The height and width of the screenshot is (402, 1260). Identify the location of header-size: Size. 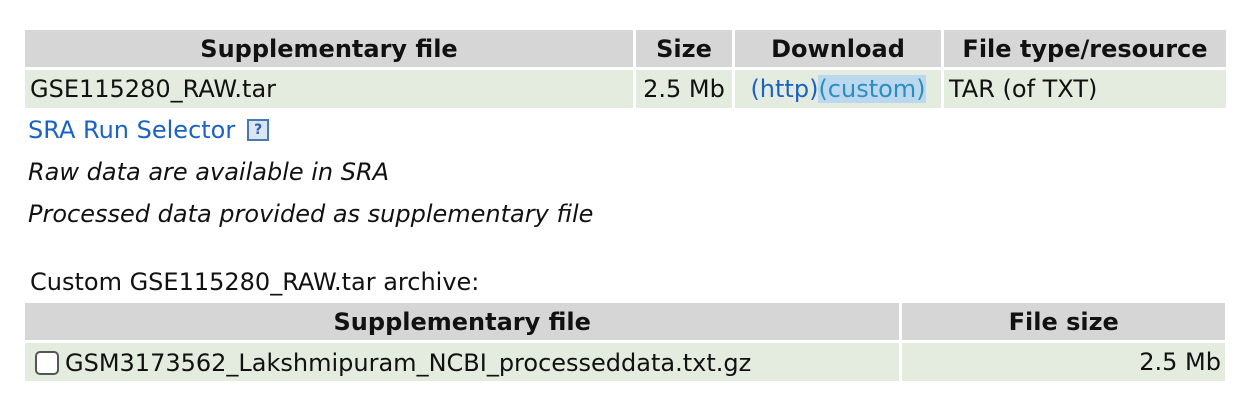
(684, 48).